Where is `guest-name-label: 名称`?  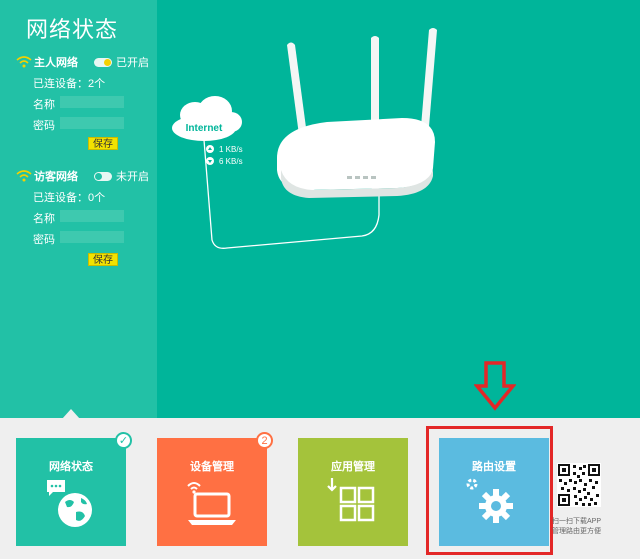
guest-name-label: 名称 is located at coordinates (44, 219).